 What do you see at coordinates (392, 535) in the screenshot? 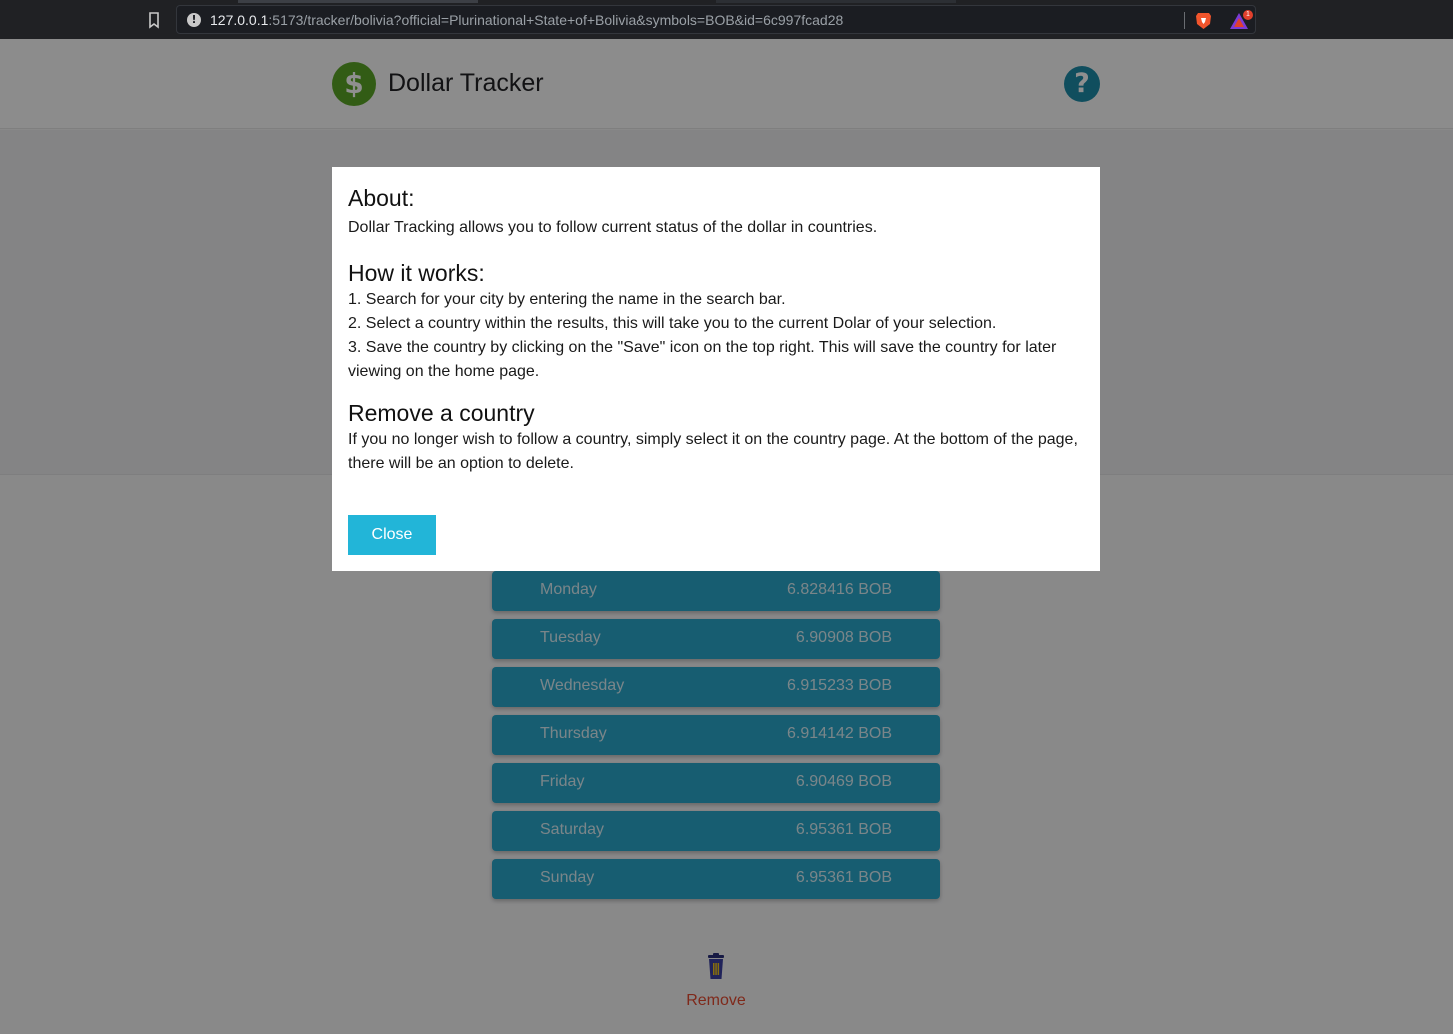
I see `close-button: Close` at bounding box center [392, 535].